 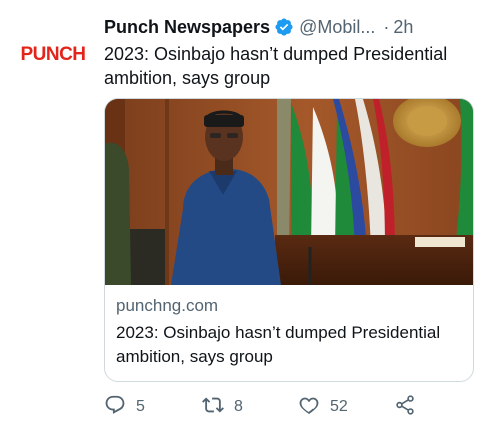 I want to click on reply-icon, so click(x=115, y=407).